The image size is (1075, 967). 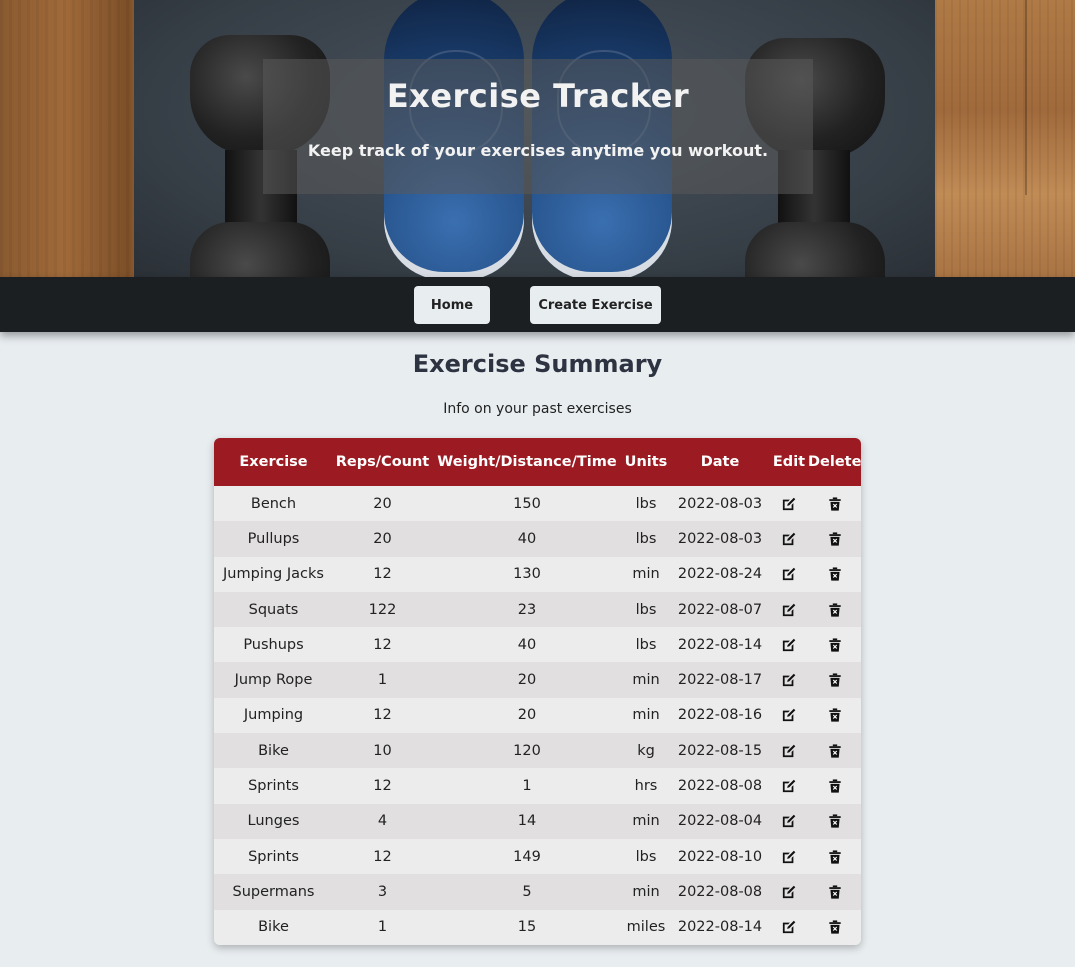 I want to click on cell-date: 2022-08-03, so click(x=720, y=539).